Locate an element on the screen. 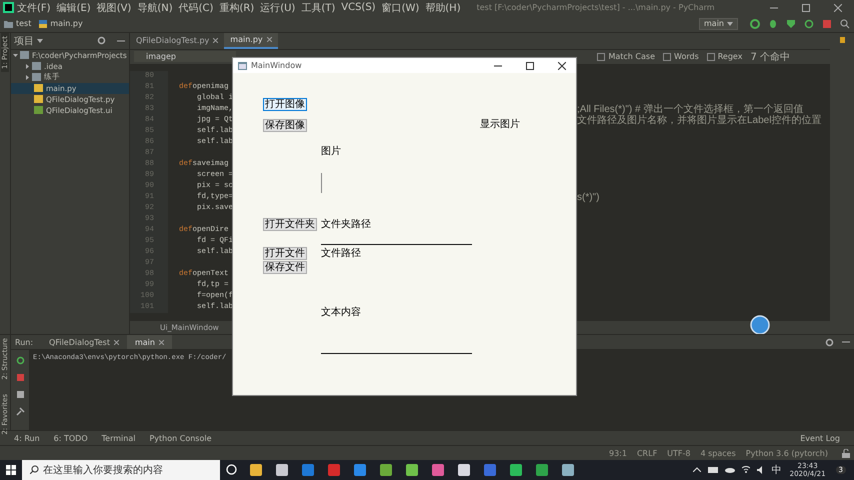  window-icon is located at coordinates (242, 66).